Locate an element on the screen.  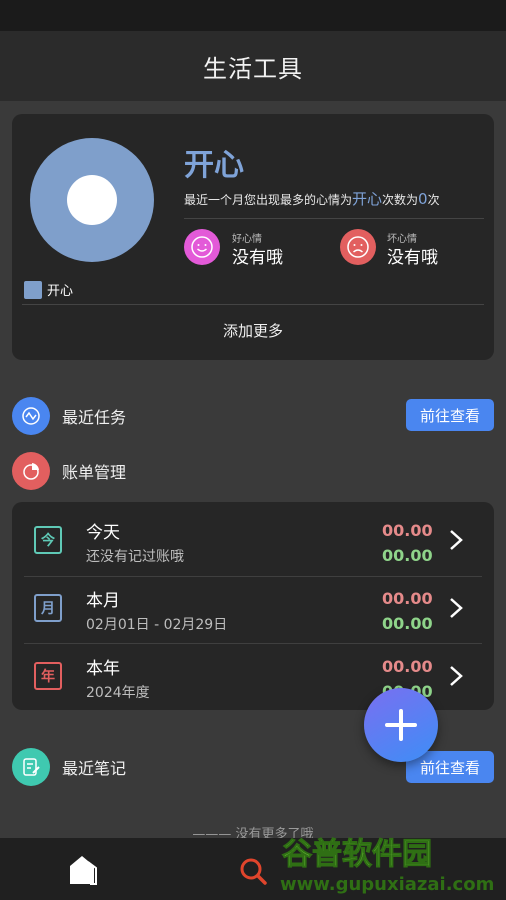
bad-mood-frown-icon is located at coordinates (358, 247).